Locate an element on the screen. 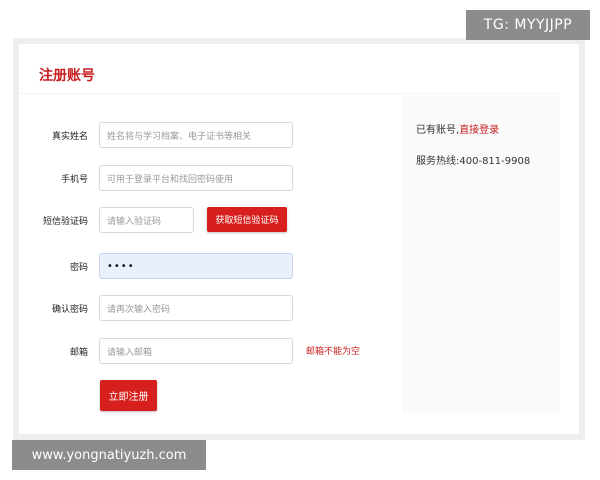  label-real-name: 真实姓名 is located at coordinates (69, 137).